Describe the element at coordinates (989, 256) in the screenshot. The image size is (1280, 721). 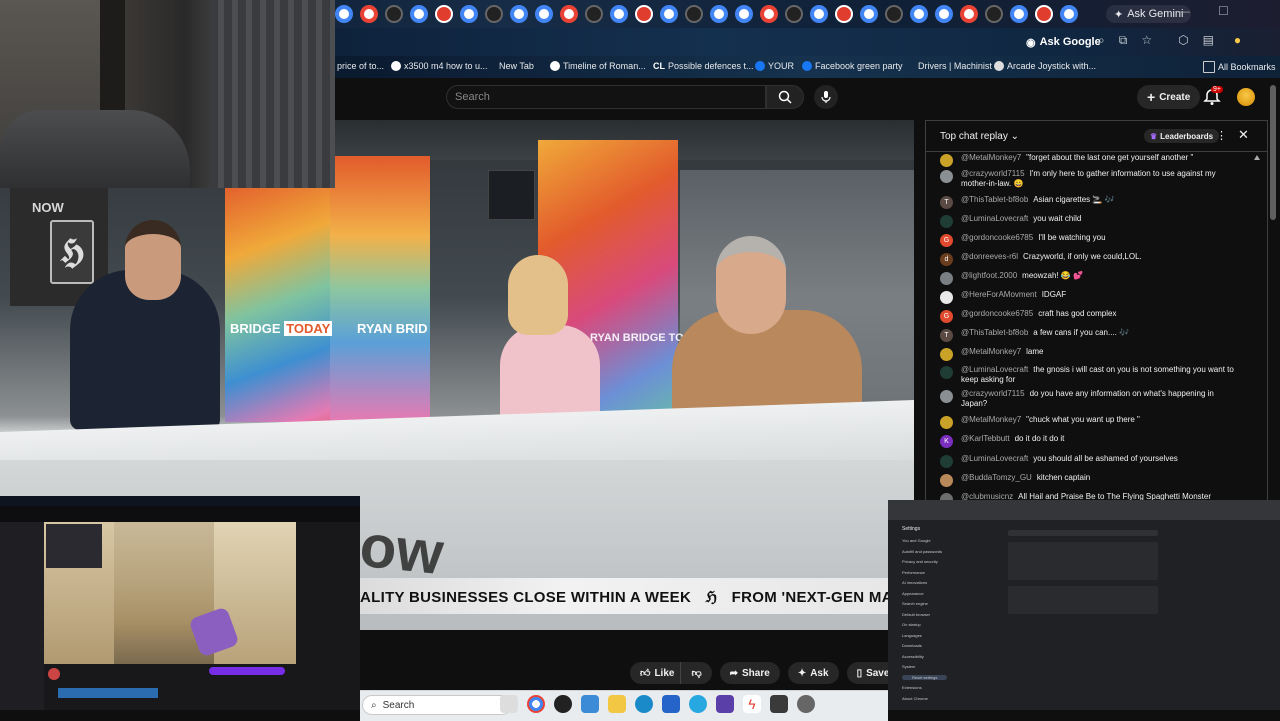
I see `chat-author-name: @donreeves-r6l` at that location.